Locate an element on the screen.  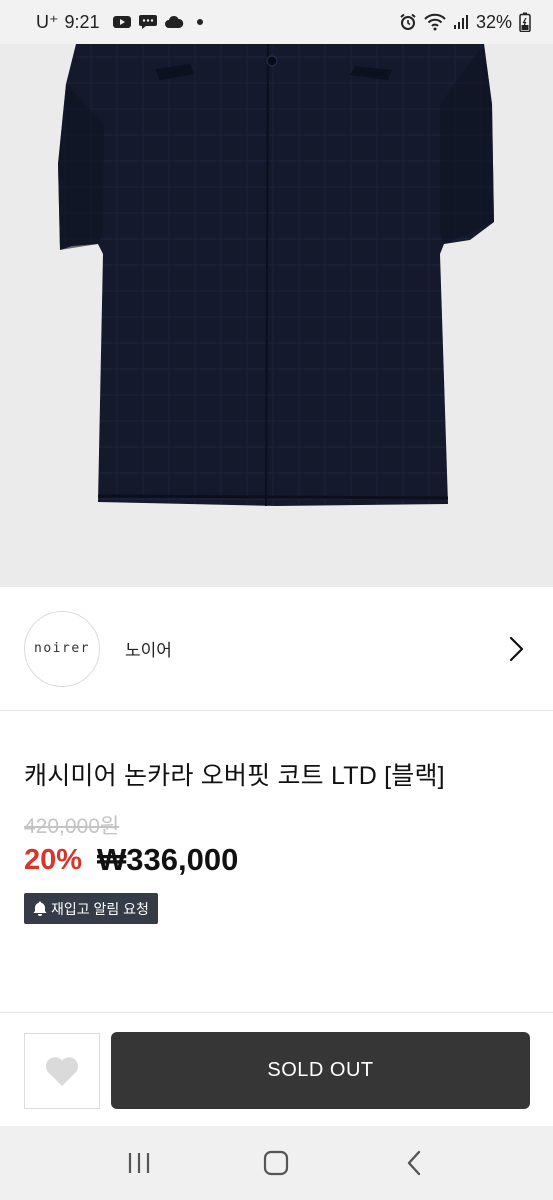
battery-percent: 32% is located at coordinates (493, 21).